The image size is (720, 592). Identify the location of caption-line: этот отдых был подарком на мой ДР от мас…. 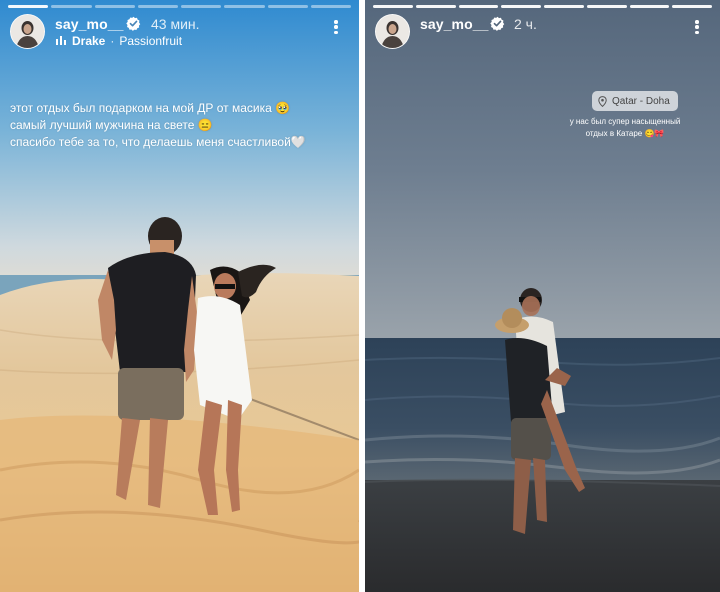
(150, 108).